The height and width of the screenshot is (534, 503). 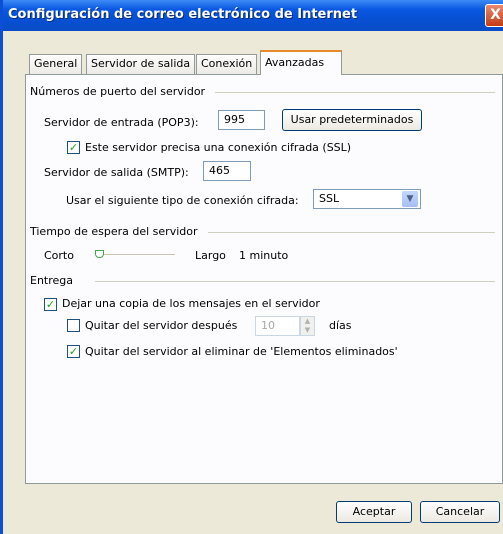 I want to click on tab-advanced: Avanzadas, so click(x=301, y=62).